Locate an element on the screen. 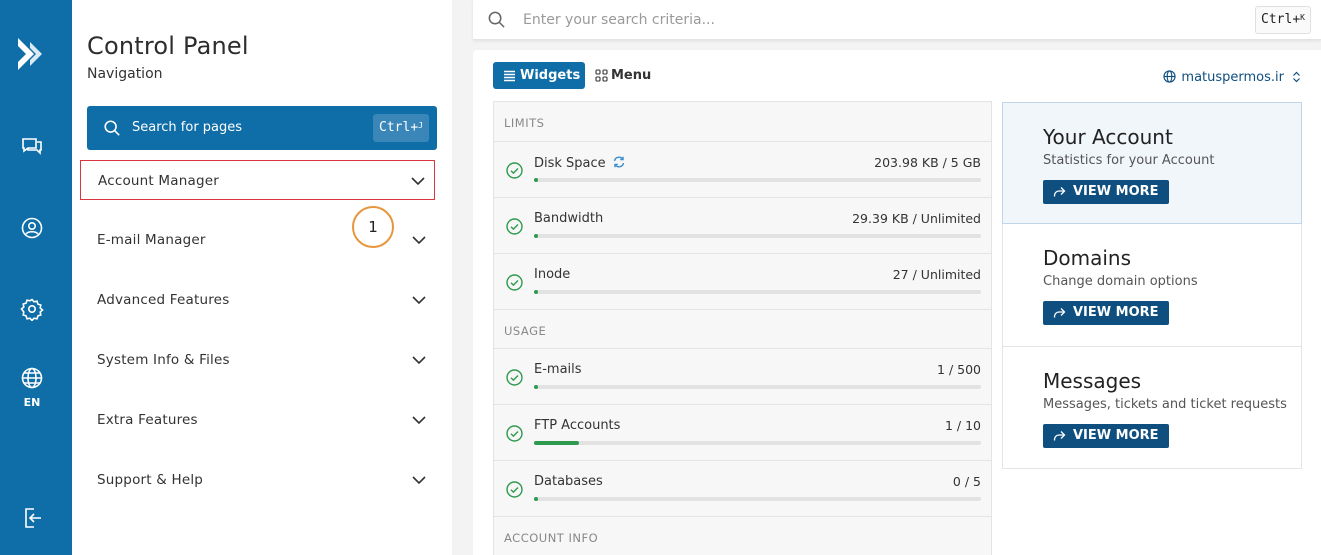  chat-icon is located at coordinates (32, 146).